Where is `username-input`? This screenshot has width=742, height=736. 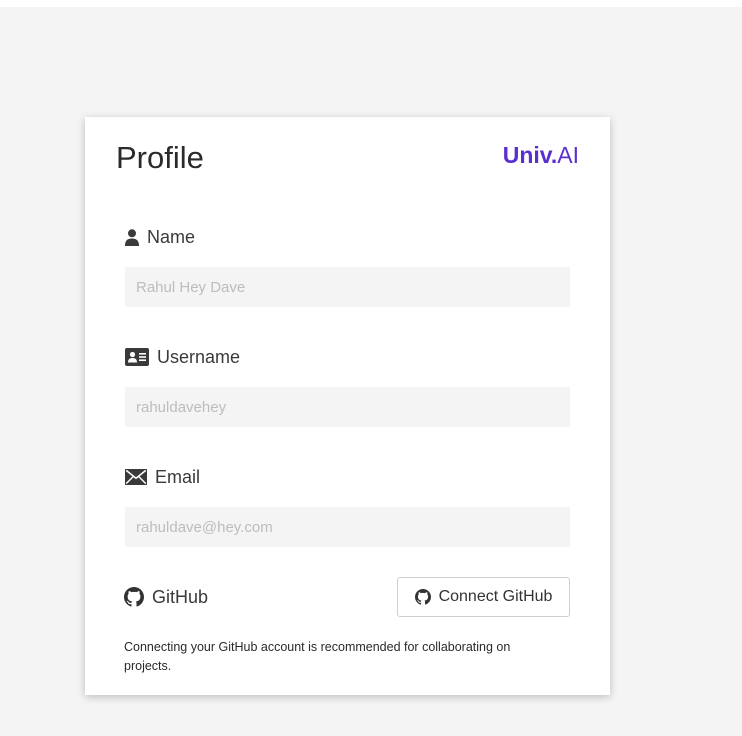
username-input is located at coordinates (347, 407).